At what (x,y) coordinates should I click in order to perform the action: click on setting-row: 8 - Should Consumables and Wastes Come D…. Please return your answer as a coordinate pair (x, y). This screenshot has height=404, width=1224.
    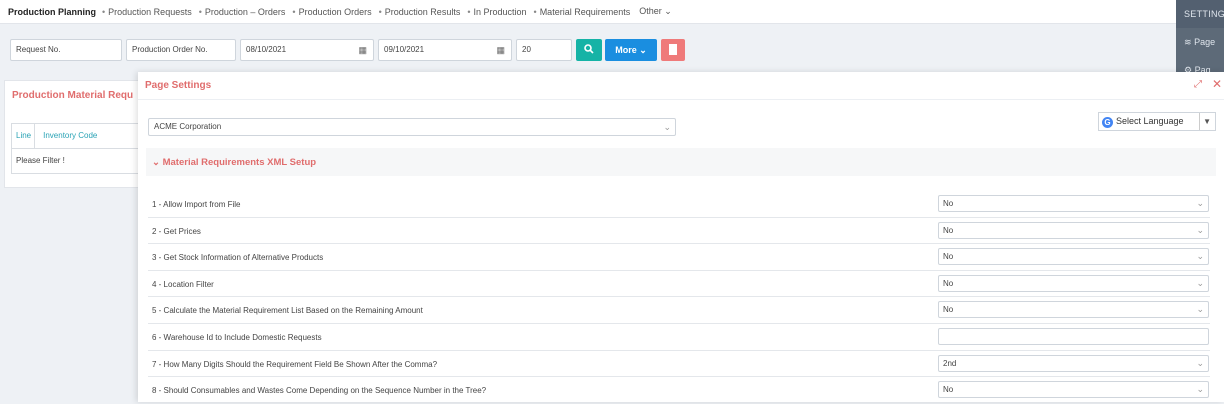
    Looking at the image, I should click on (679, 390).